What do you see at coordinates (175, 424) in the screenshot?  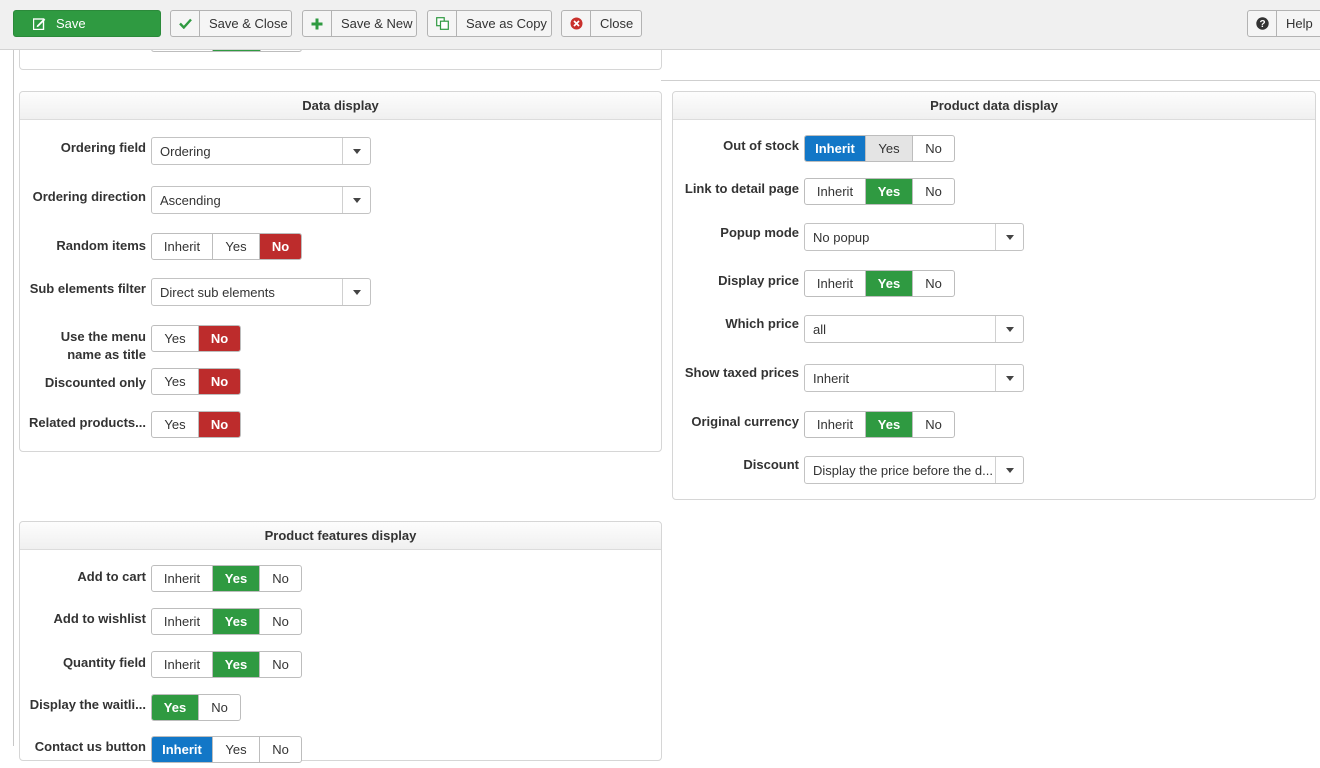 I see `related-products-yes: Yes` at bounding box center [175, 424].